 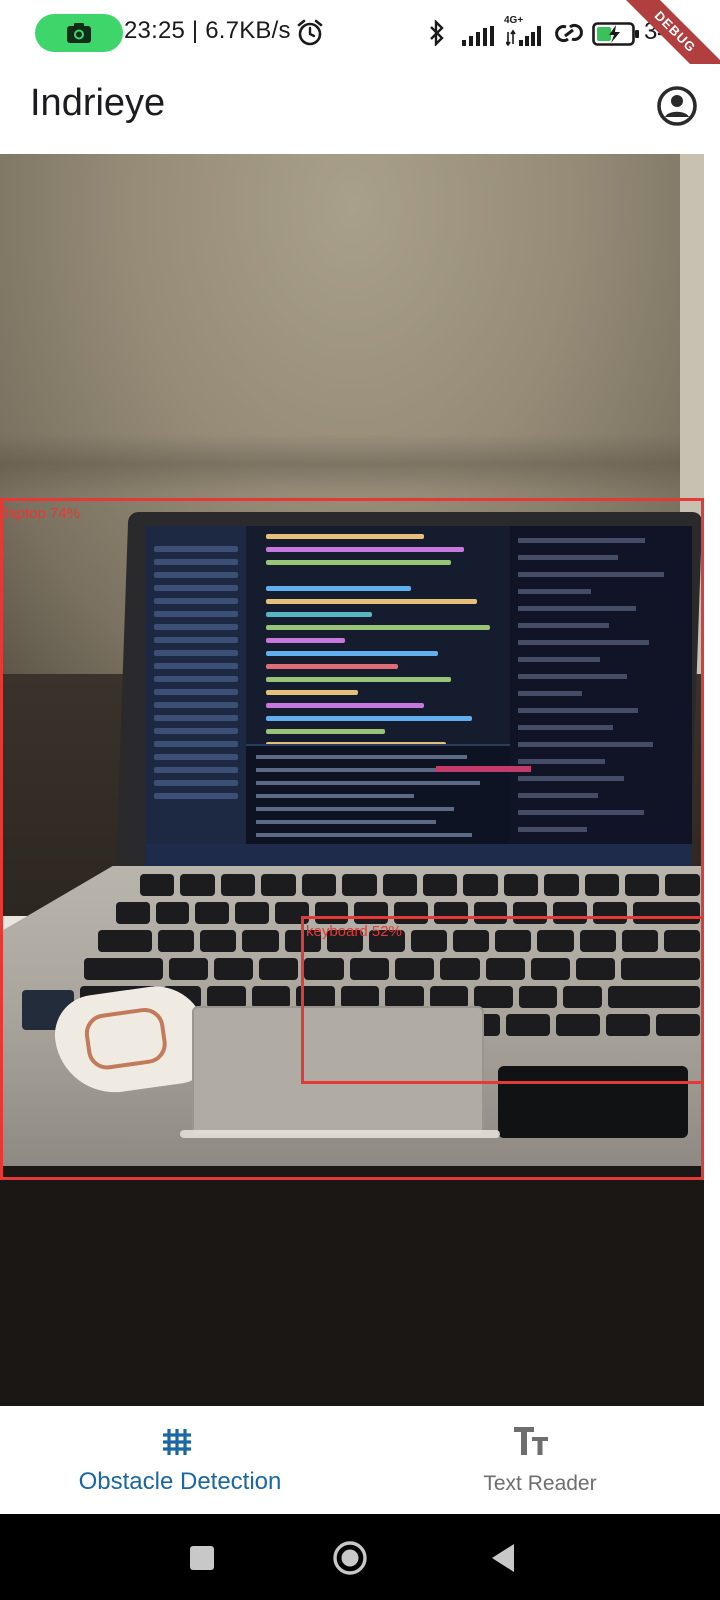 I want to click on account-circle-icon, so click(x=677, y=106).